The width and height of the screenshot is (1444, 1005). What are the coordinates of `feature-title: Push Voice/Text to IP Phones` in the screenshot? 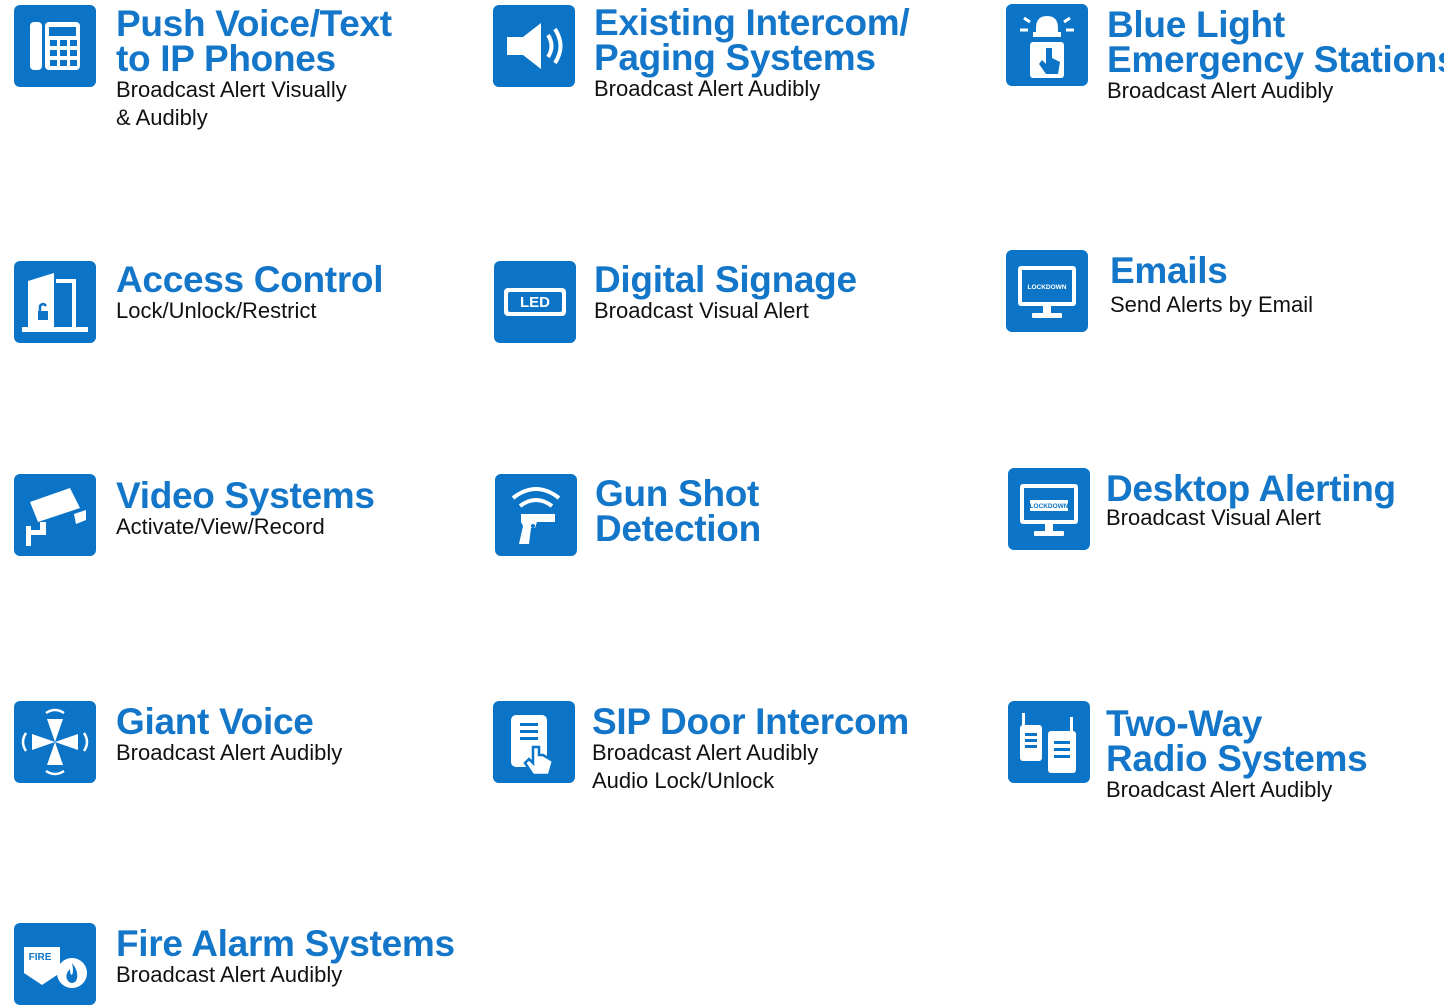 It's located at (254, 41).